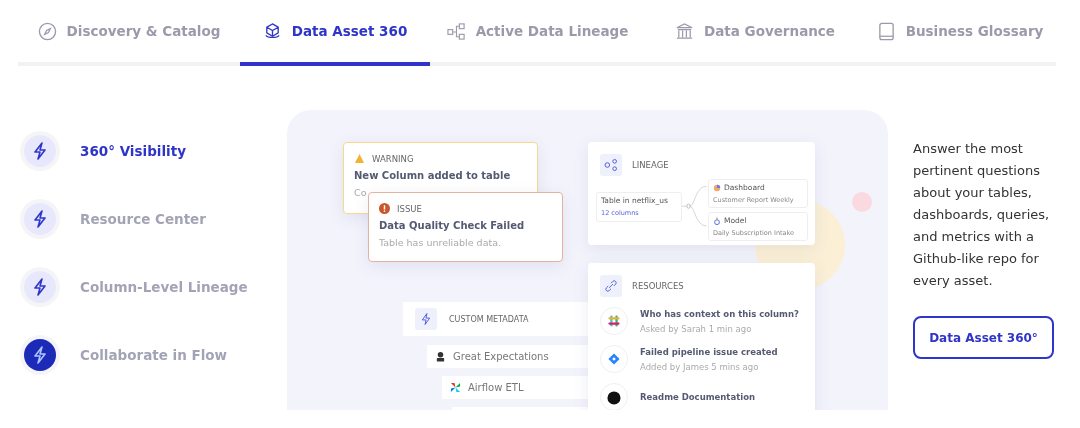 The width and height of the screenshot is (1080, 428). Describe the element at coordinates (658, 286) in the screenshot. I see `card-heading: RESOURCES` at that location.